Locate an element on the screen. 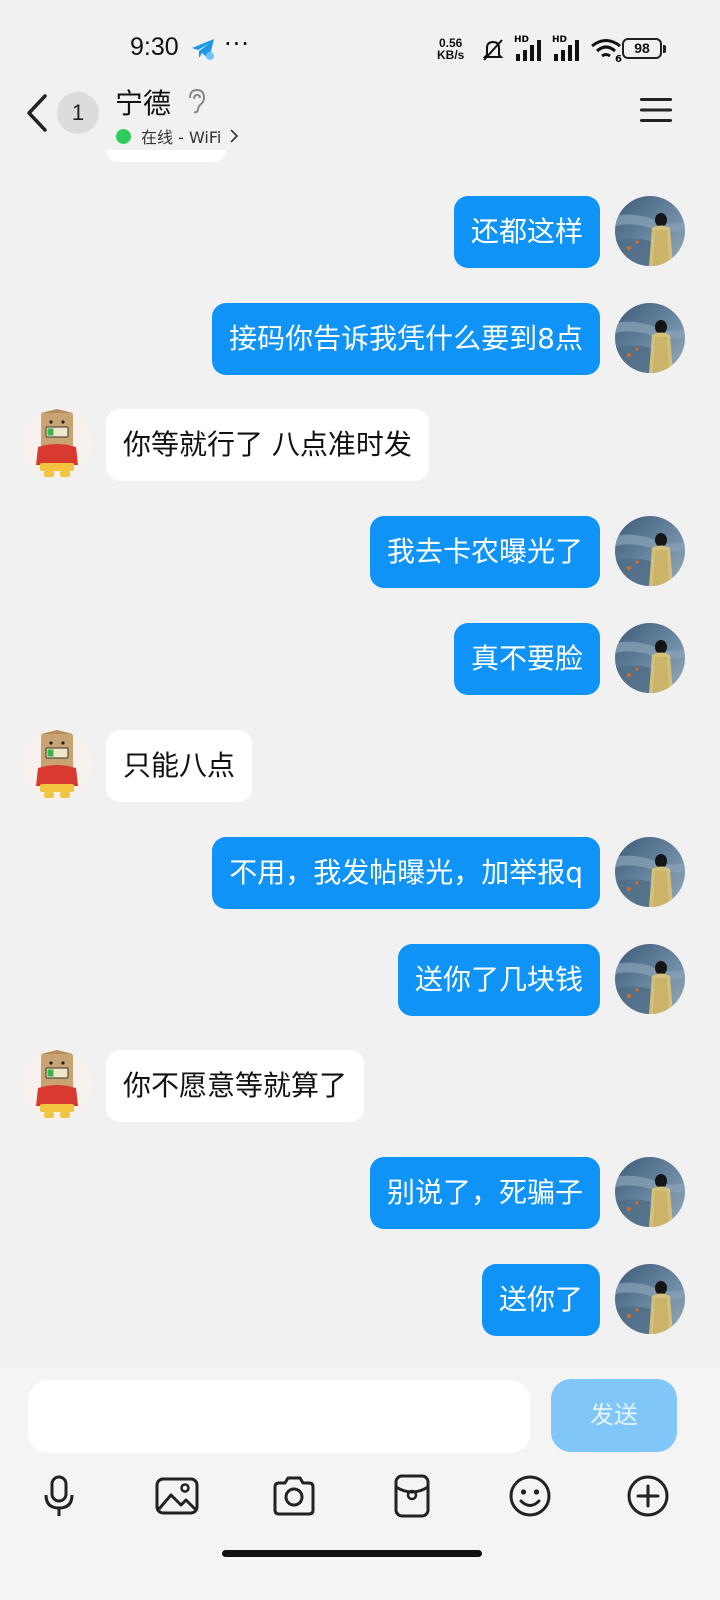 The image size is (720, 1600). message-bubble-outgoing: 真不要脸 is located at coordinates (526, 659).